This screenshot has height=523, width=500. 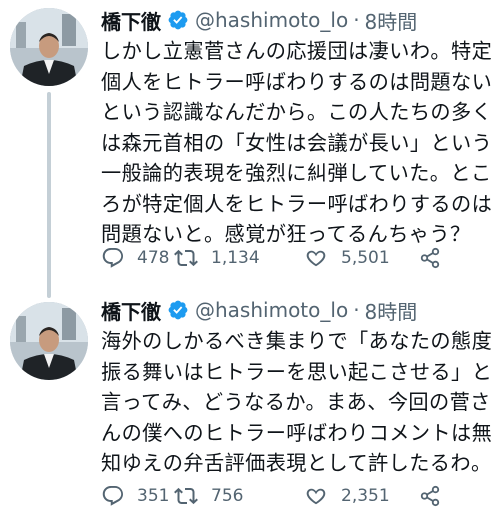 I want to click on reply-count: 351, so click(x=153, y=496).